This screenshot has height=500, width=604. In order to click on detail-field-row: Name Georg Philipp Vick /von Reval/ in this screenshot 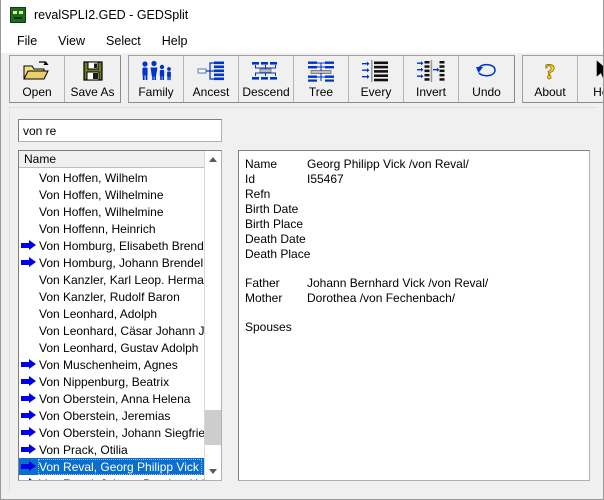, I will do `click(417, 164)`.